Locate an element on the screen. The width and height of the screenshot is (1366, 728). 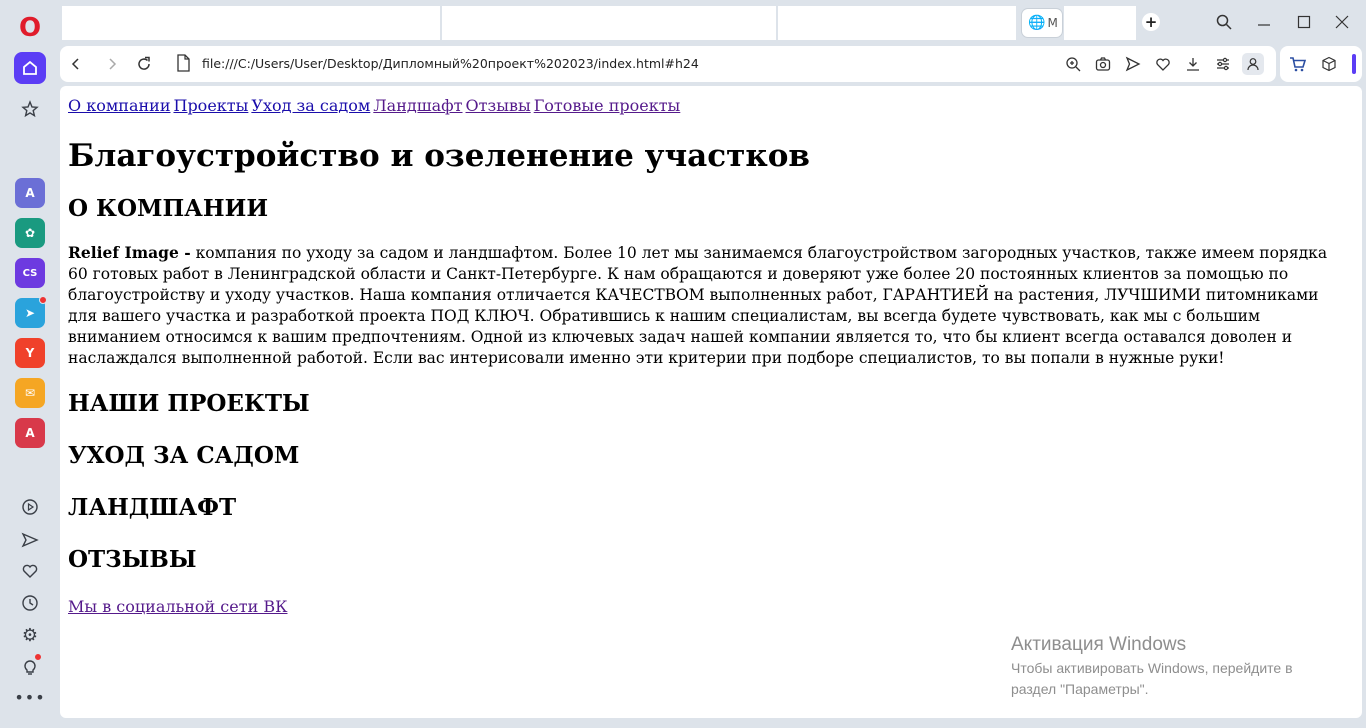
forward-icon is located at coordinates (112, 64).